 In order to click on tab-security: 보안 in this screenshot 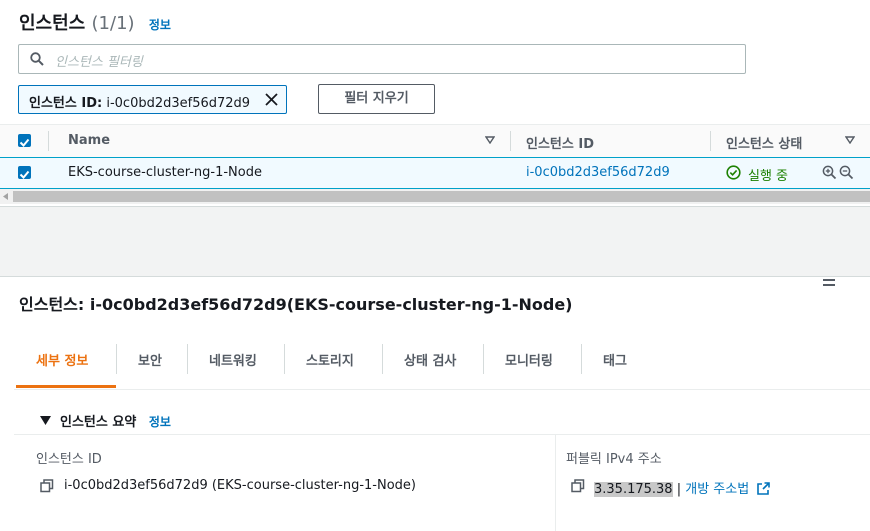, I will do `click(150, 359)`.